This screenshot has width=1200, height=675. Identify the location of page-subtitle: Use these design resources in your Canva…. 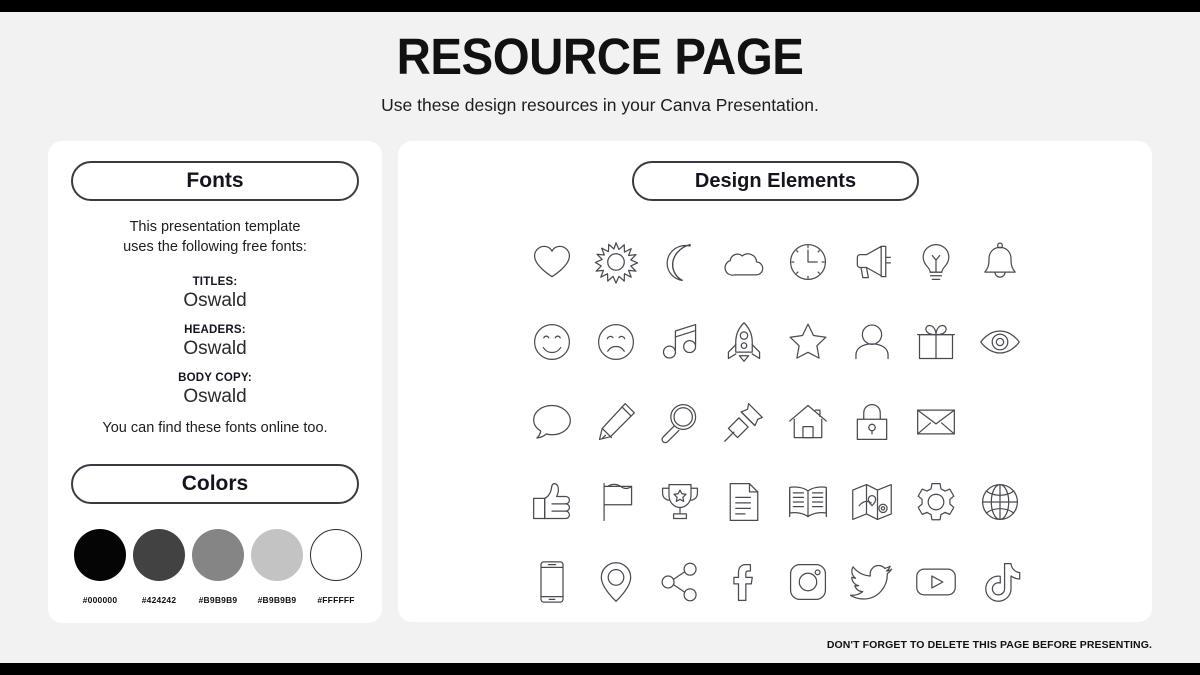
(600, 105).